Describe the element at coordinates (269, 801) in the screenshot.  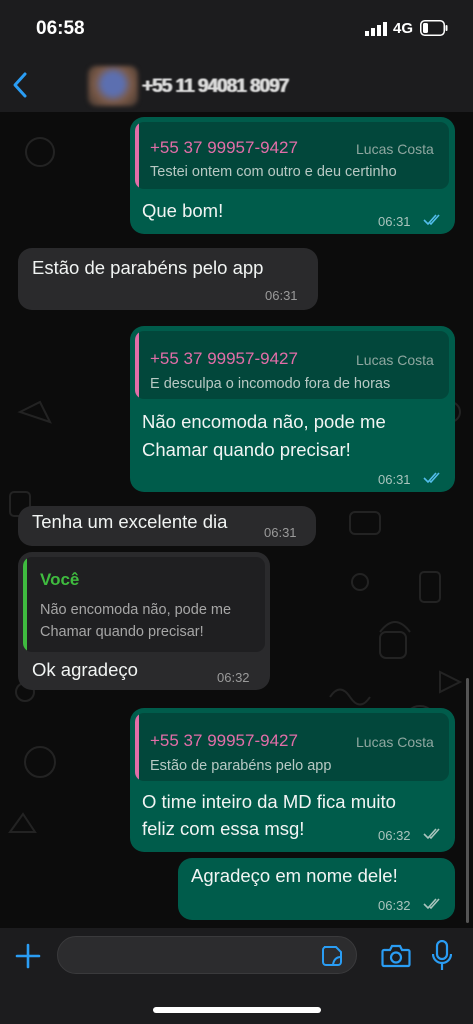
I see `message-text-line-1: O time inteiro da MD fica muito` at that location.